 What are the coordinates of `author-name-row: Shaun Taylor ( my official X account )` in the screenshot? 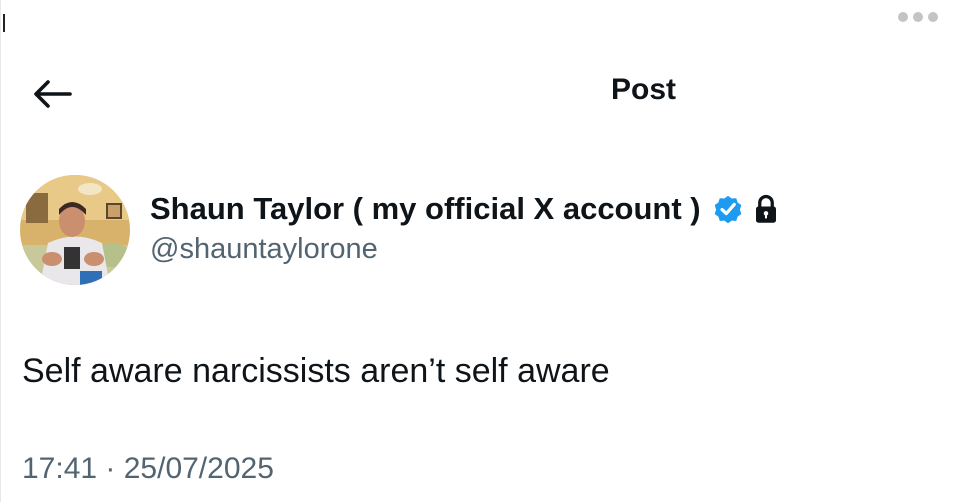 It's located at (464, 209).